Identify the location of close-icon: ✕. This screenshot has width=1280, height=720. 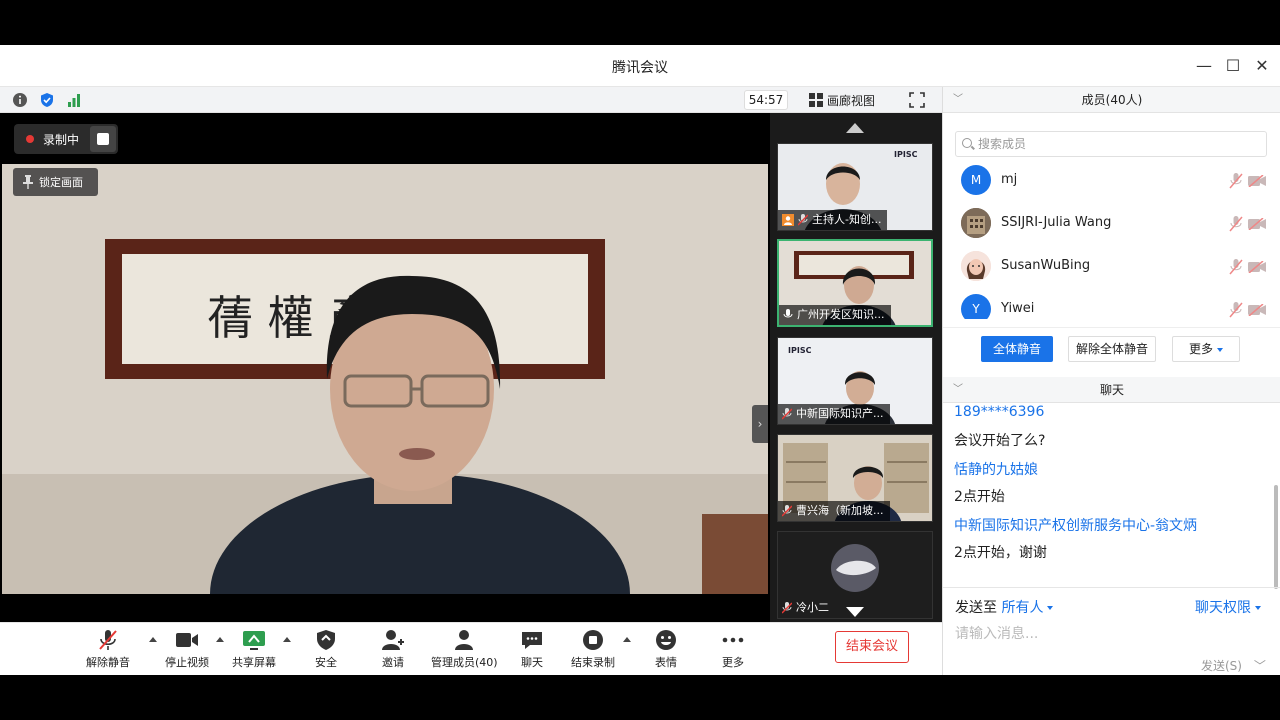
(1262, 66).